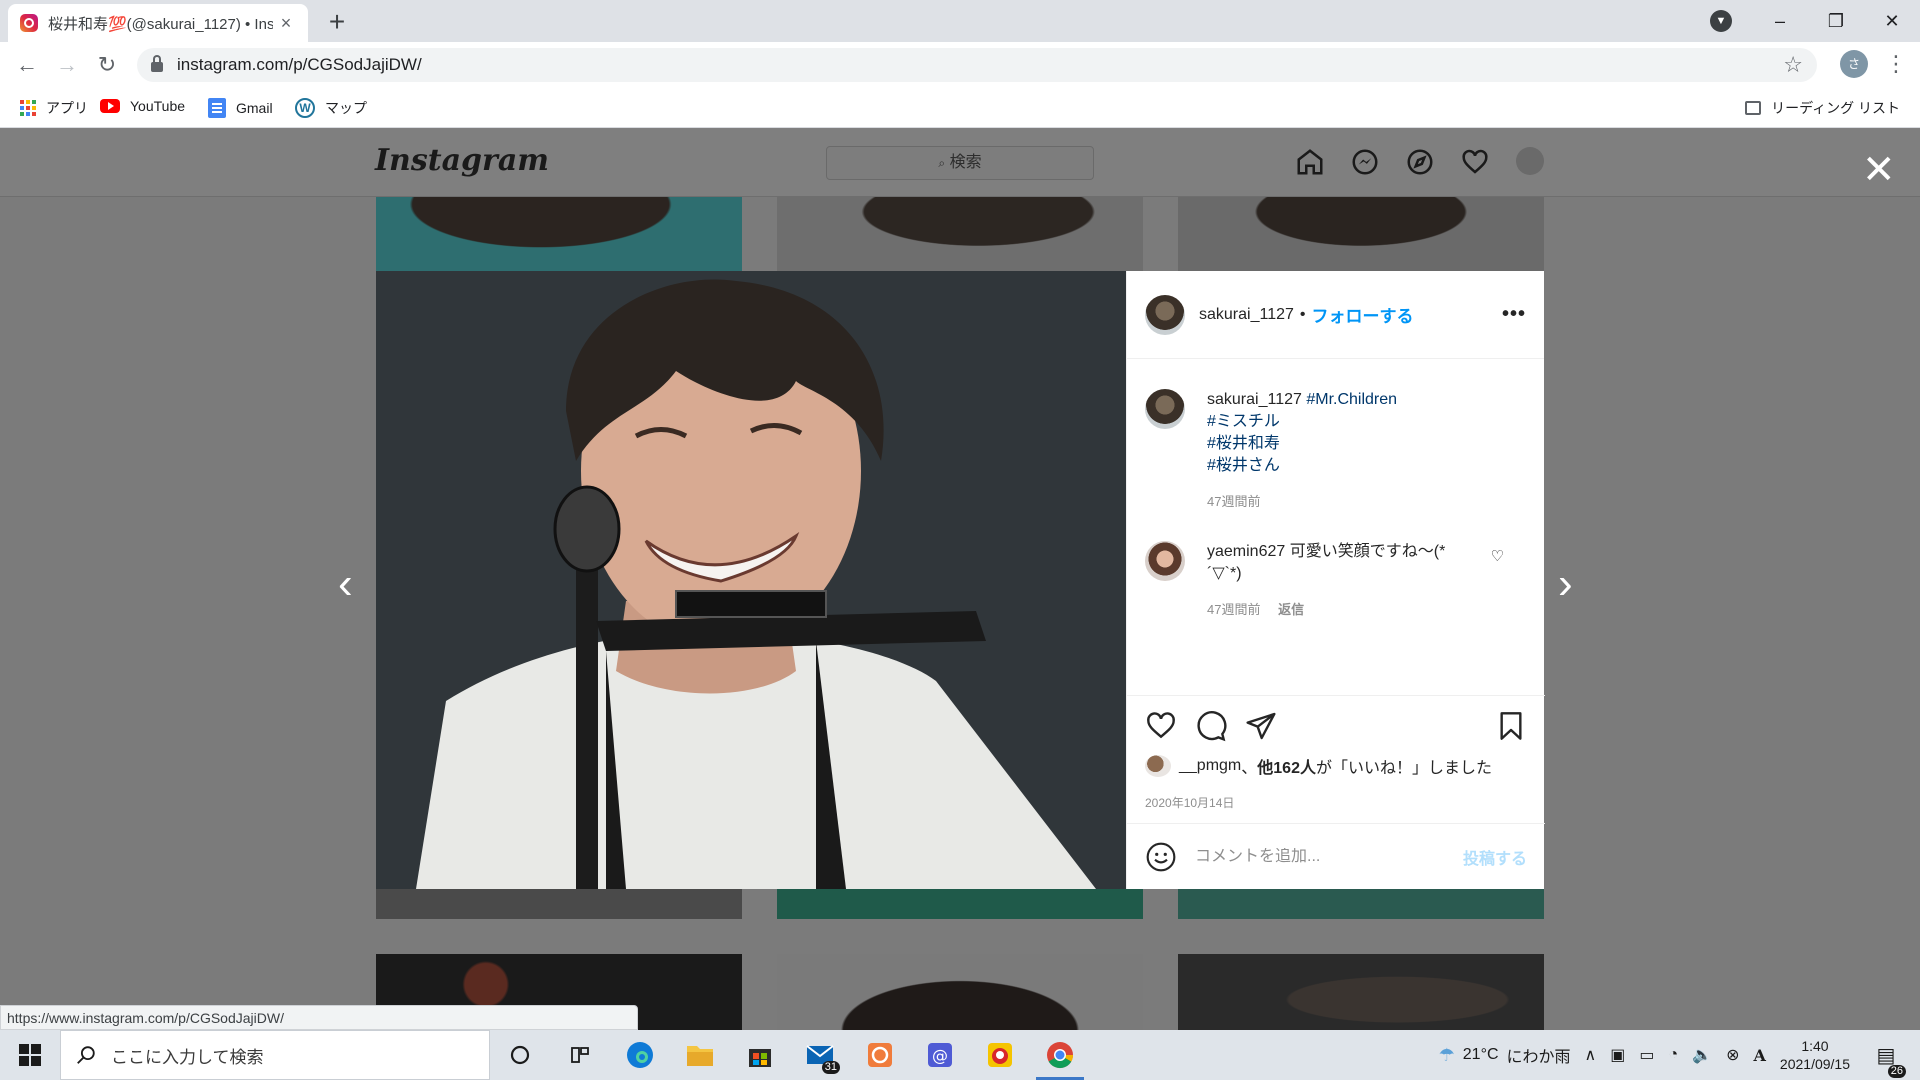 This screenshot has height=1080, width=1920. Describe the element at coordinates (1892, 21) in the screenshot. I see `close-window-button: ✕` at that location.